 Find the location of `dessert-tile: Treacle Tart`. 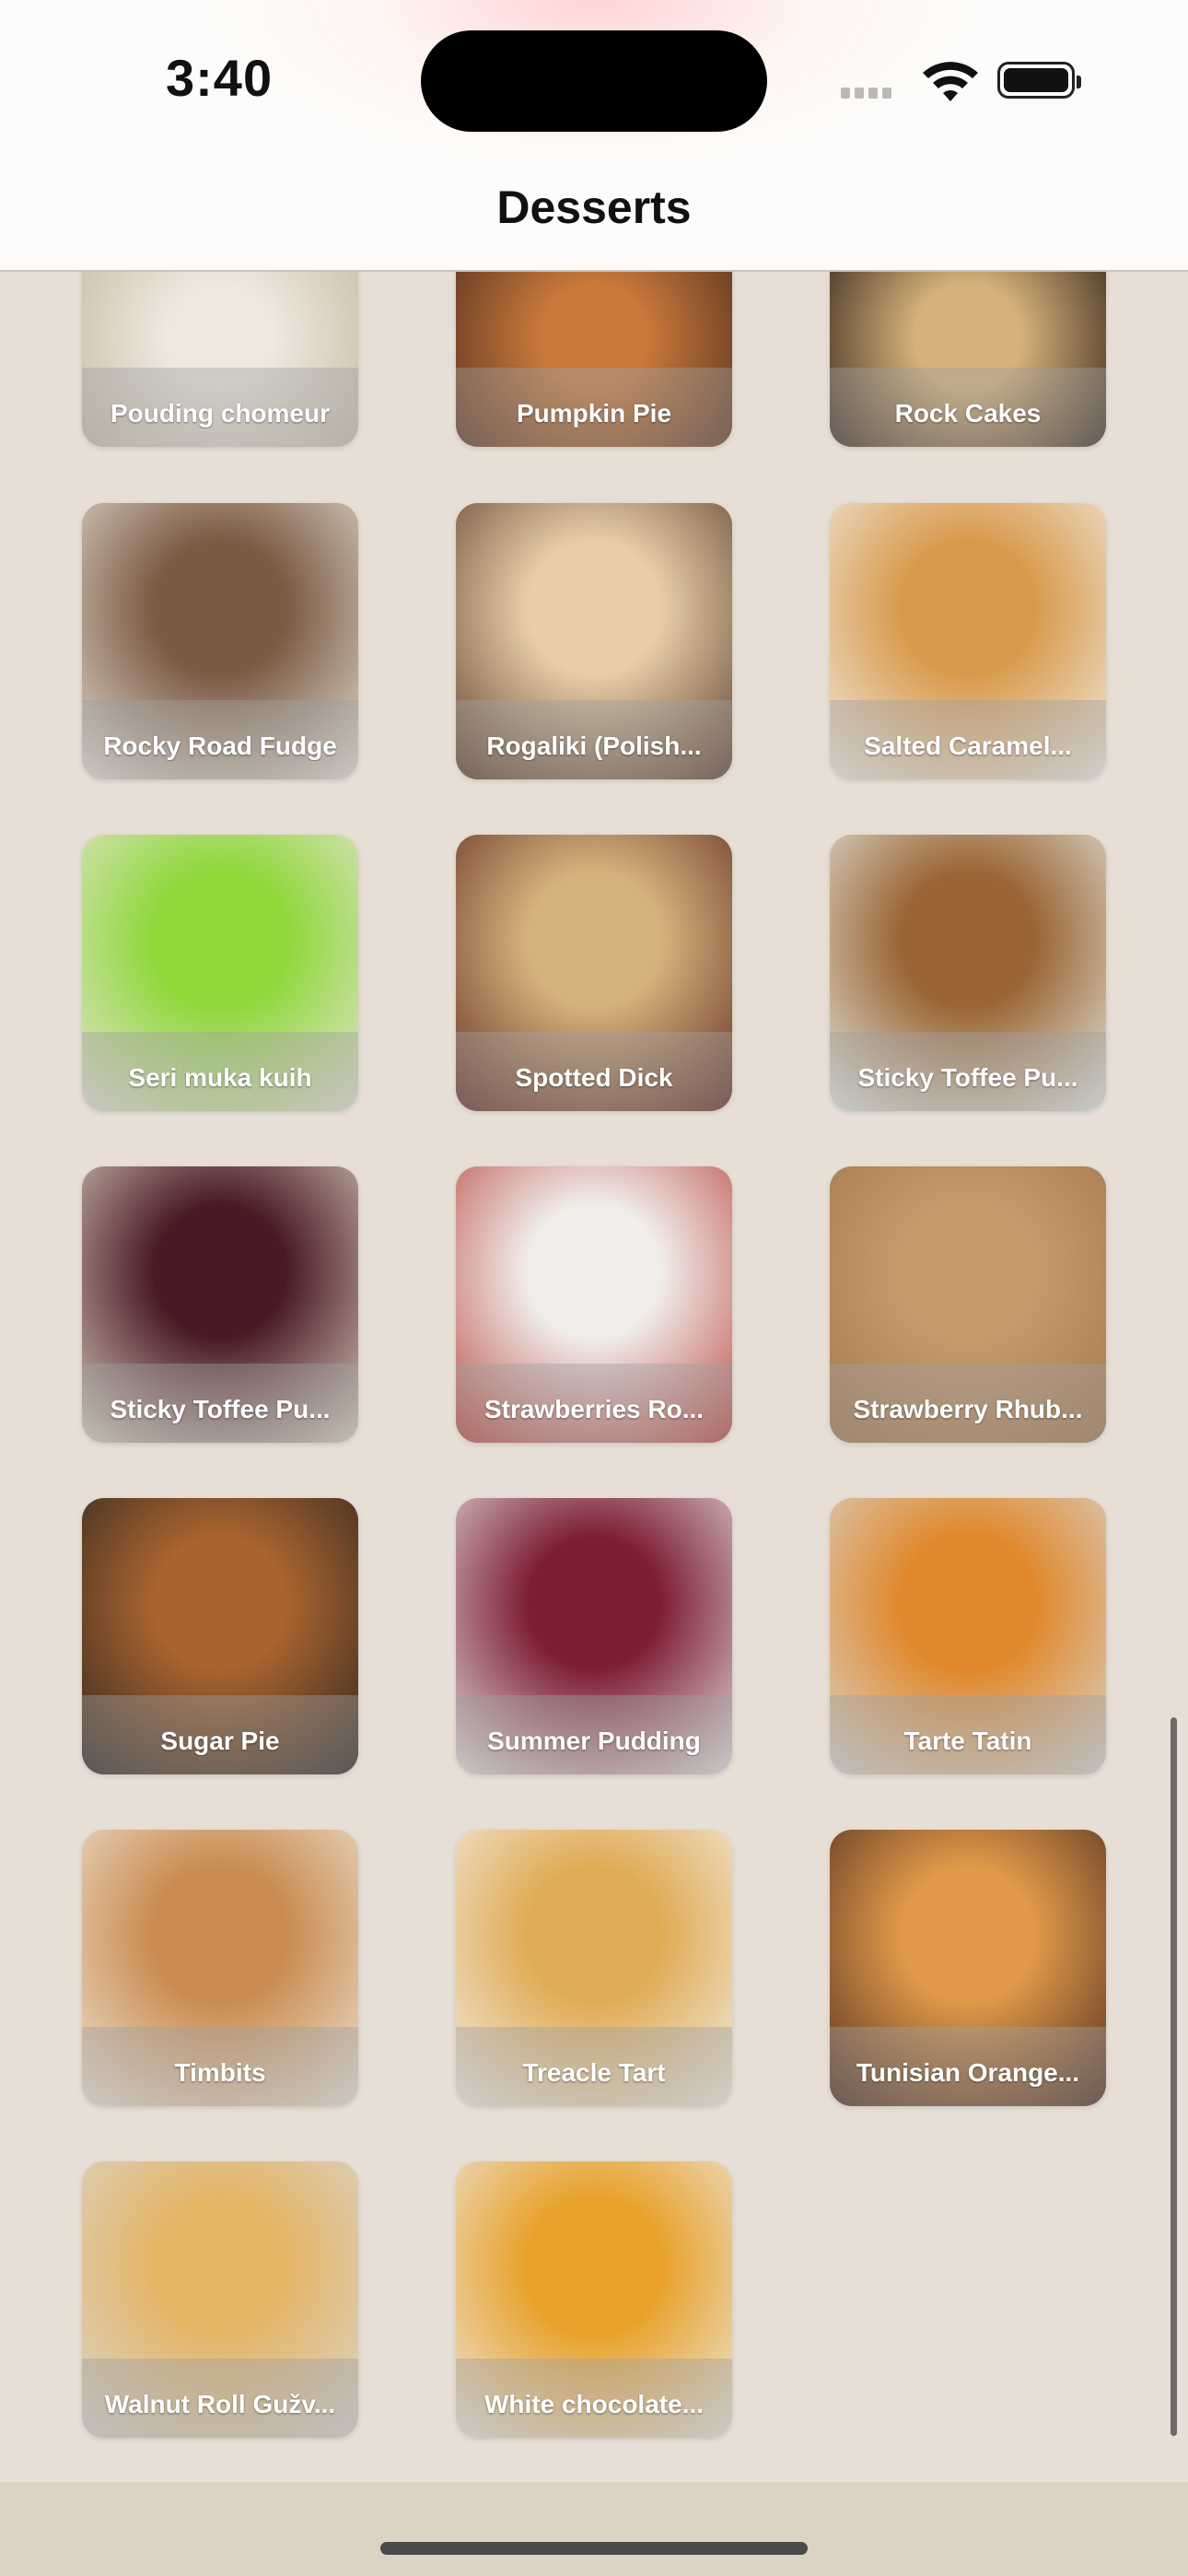

dessert-tile: Treacle Tart is located at coordinates (594, 1968).